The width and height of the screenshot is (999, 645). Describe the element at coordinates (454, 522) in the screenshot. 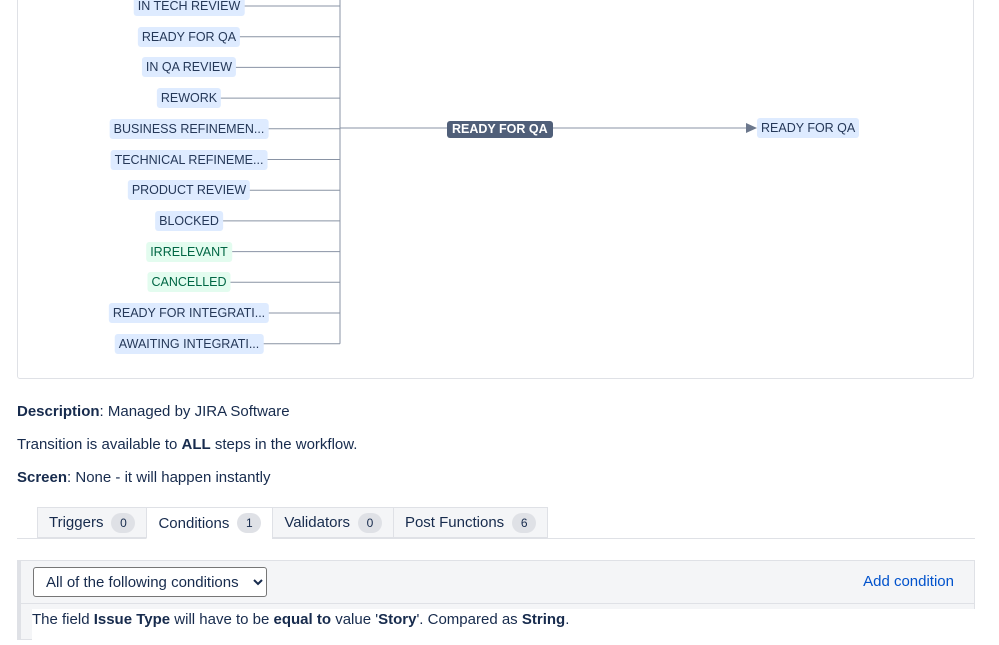

I see `tab-label: Post Functions` at that location.